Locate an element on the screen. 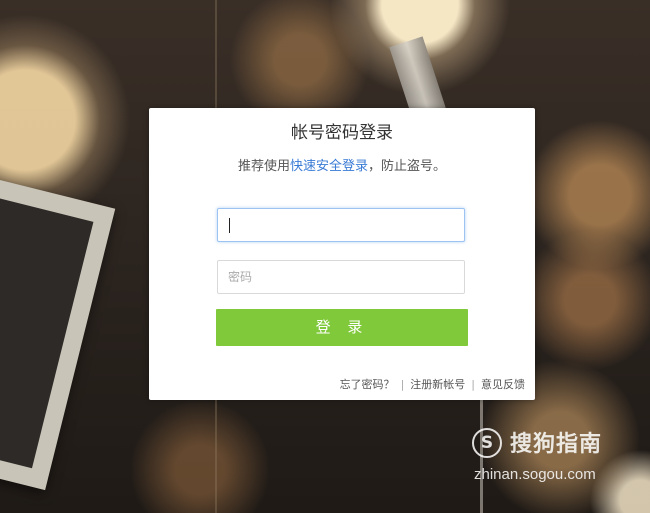 This screenshot has width=650, height=513. account-input is located at coordinates (341, 225).